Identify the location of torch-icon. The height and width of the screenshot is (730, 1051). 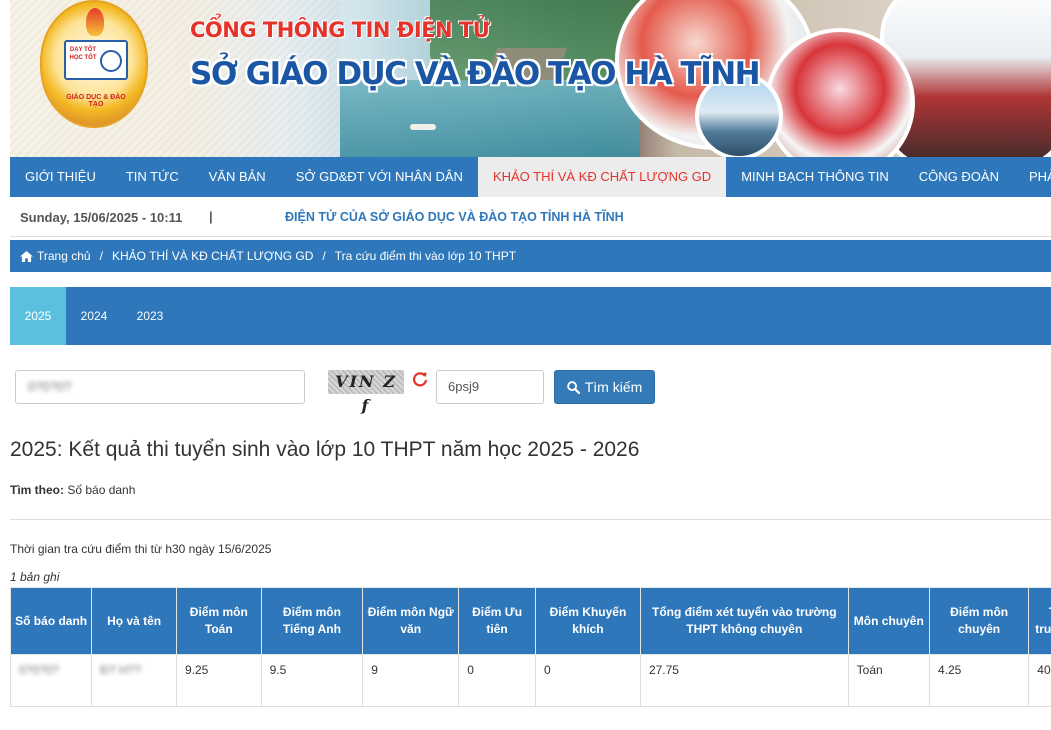
(95, 22).